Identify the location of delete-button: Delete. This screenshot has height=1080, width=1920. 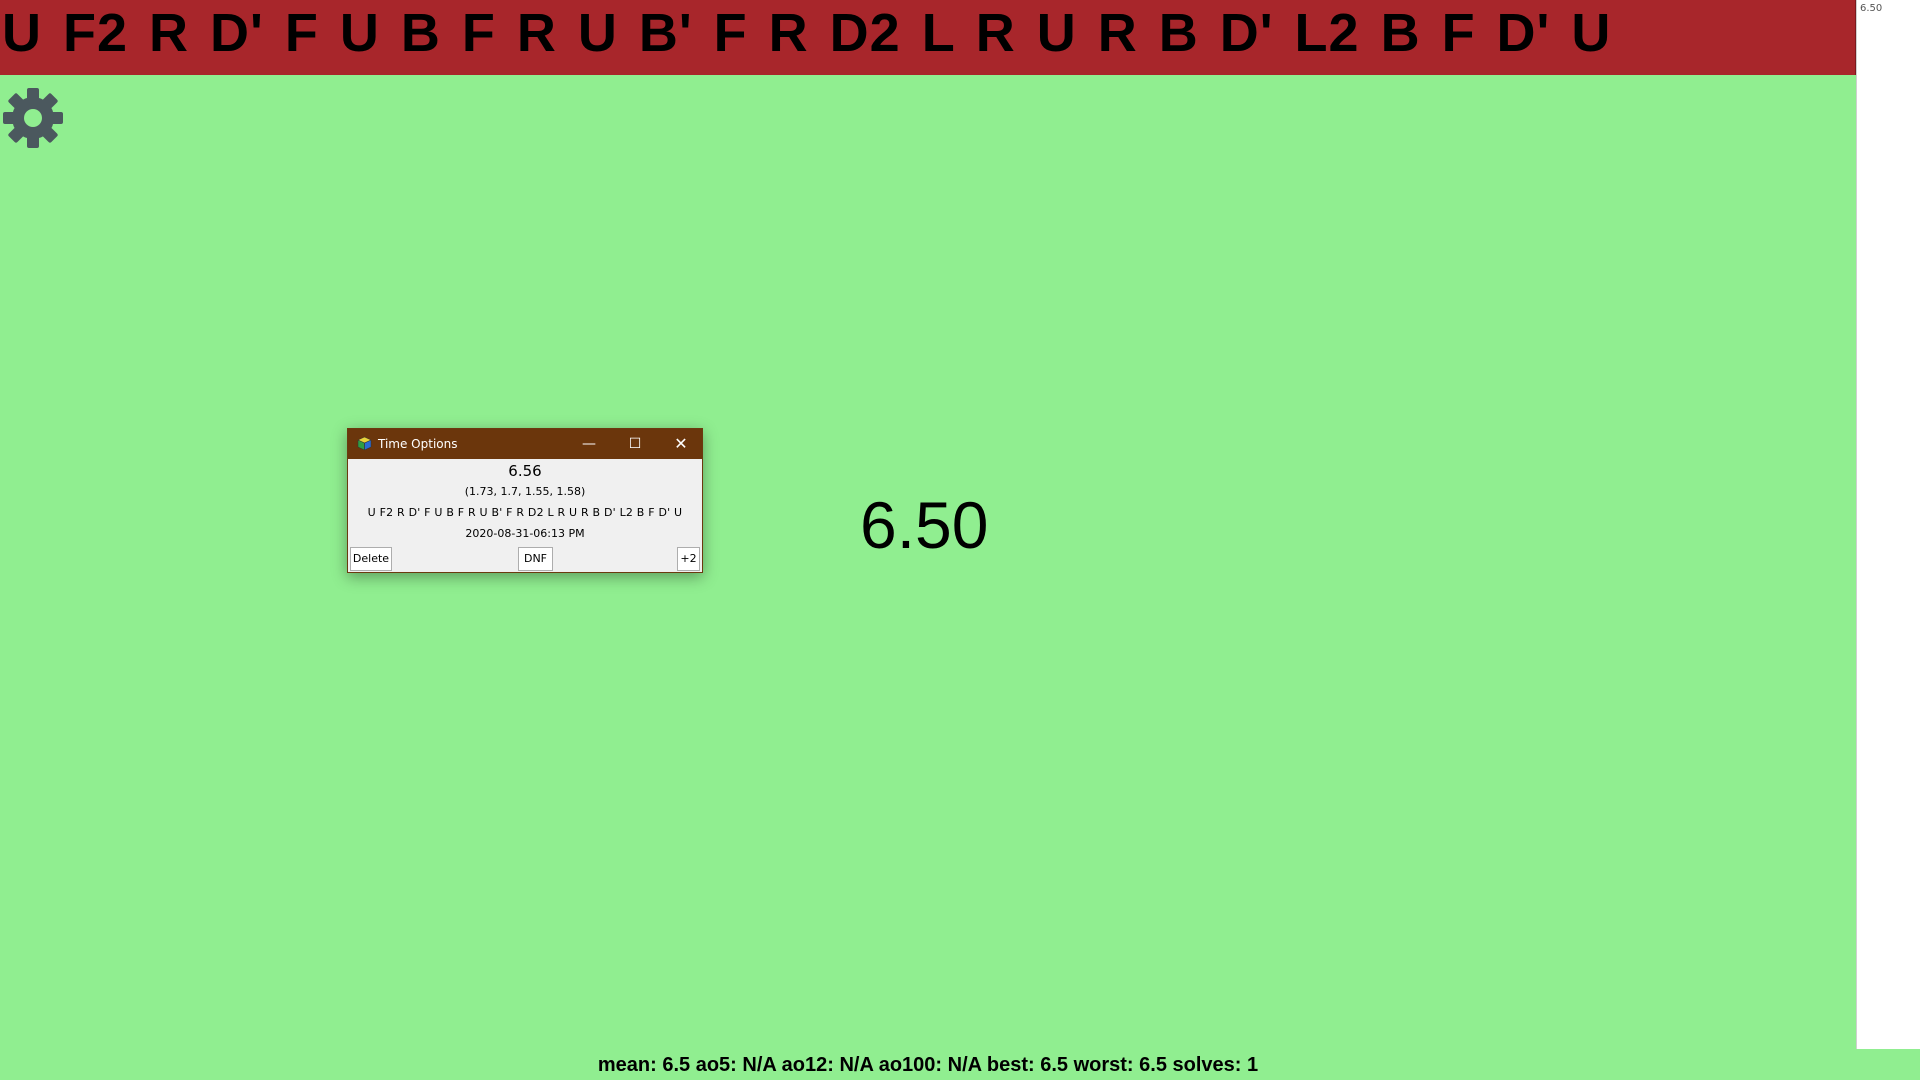
(371, 559).